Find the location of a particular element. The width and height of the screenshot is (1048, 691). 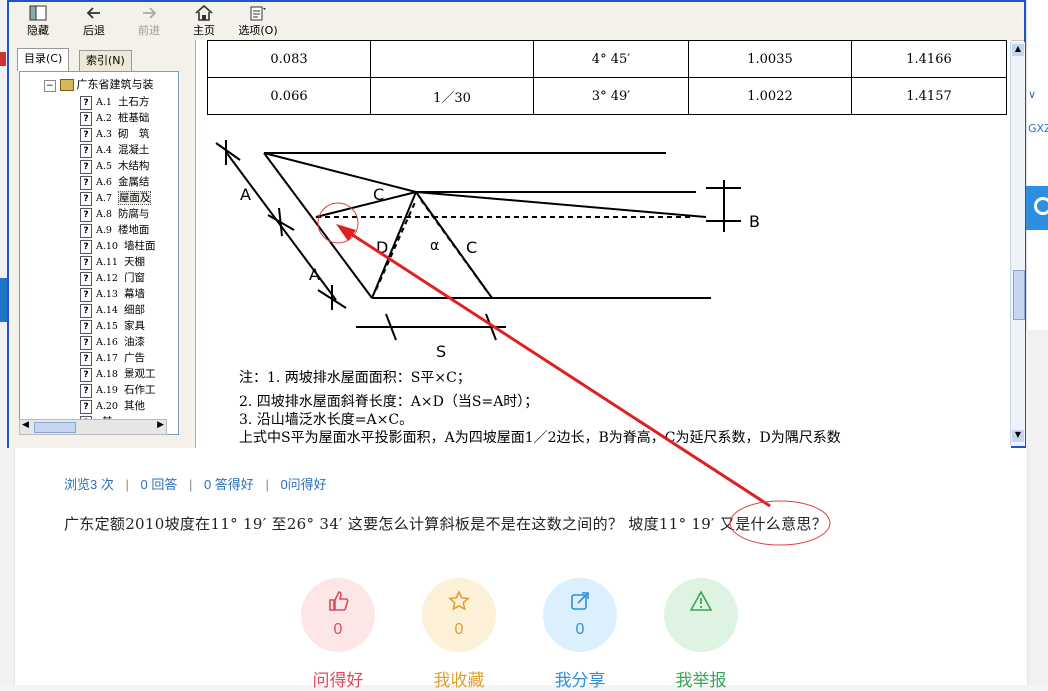

tree-item-code: A.1 is located at coordinates (104, 102).